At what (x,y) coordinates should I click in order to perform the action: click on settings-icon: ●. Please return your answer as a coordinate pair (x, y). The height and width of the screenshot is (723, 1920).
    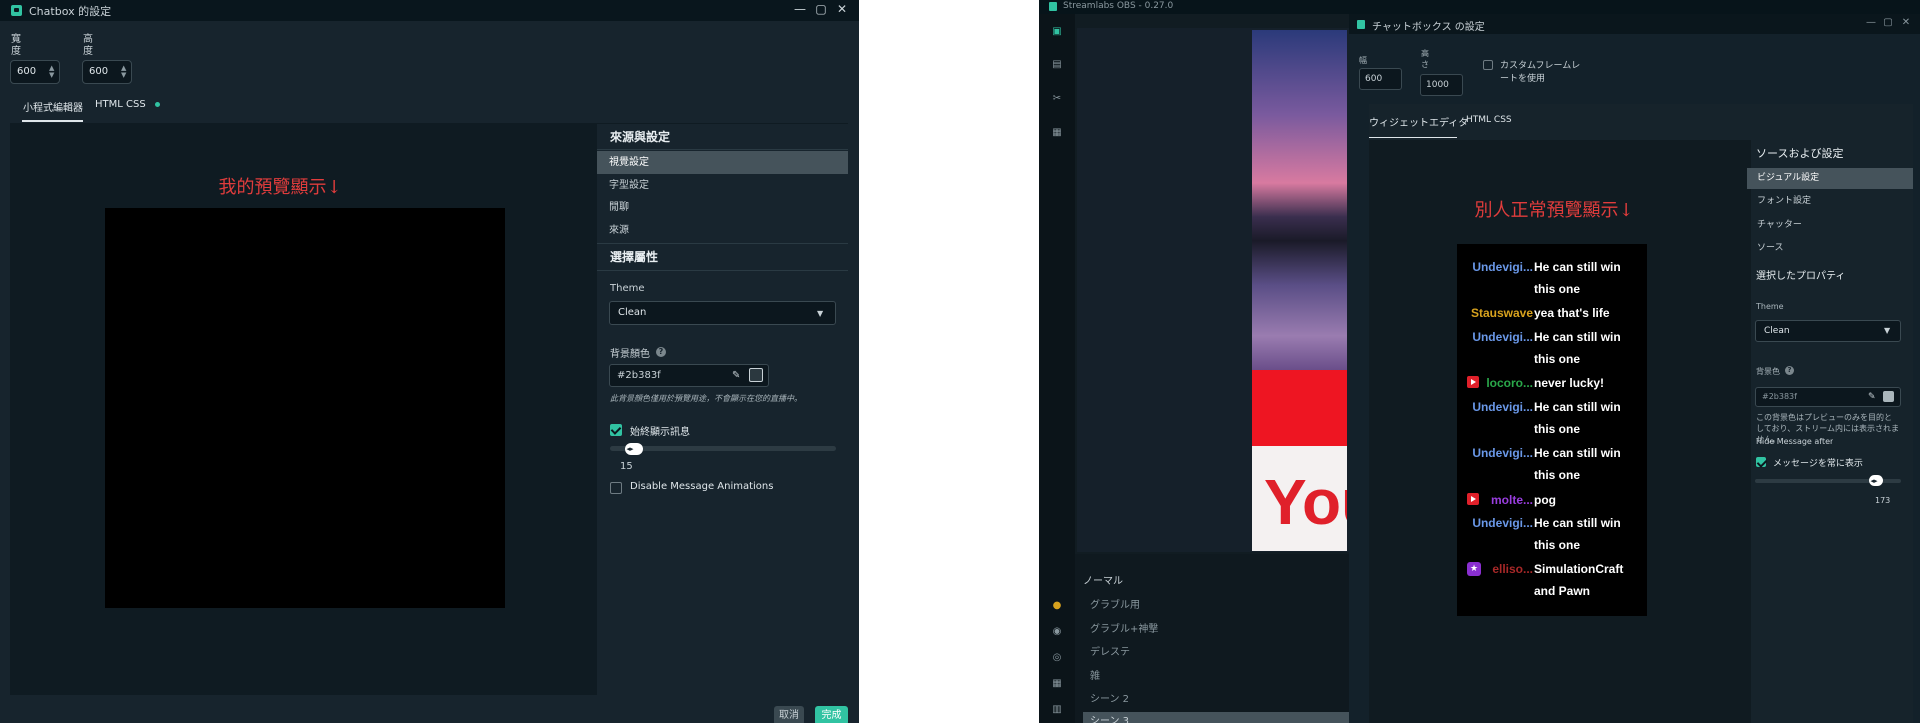
    Looking at the image, I should click on (1057, 606).